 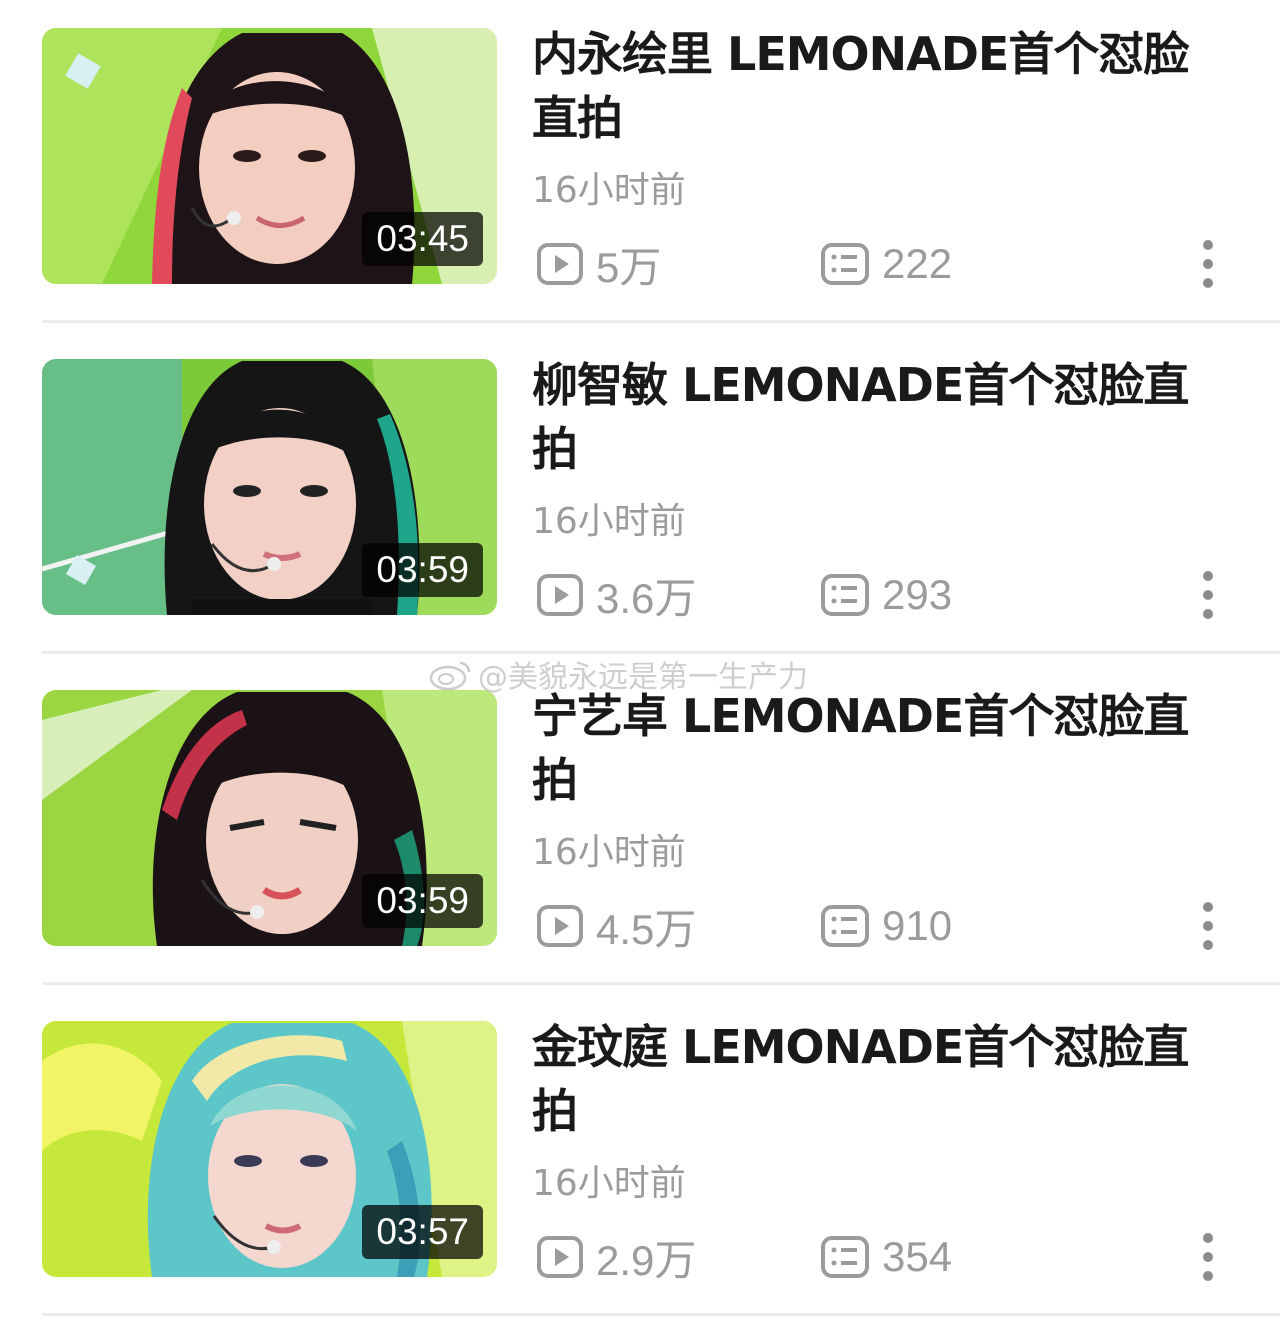 What do you see at coordinates (643, 677) in the screenshot?
I see `watermark-text: @美貌永远是第一生产力` at bounding box center [643, 677].